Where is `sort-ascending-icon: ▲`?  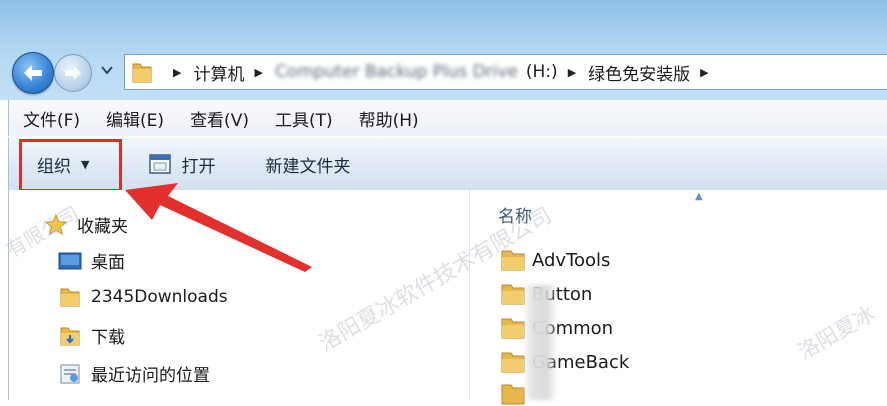
sort-ascending-icon: ▲ is located at coordinates (699, 196).